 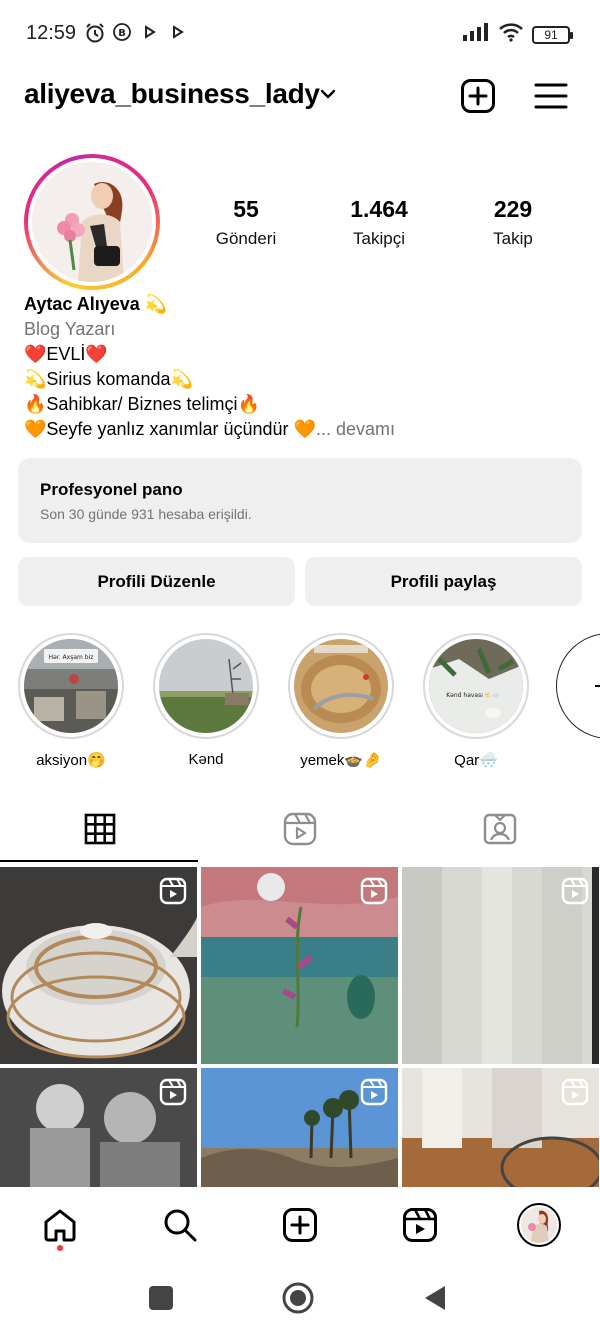 I want to click on nav-search-button, so click(x=180, y=1225).